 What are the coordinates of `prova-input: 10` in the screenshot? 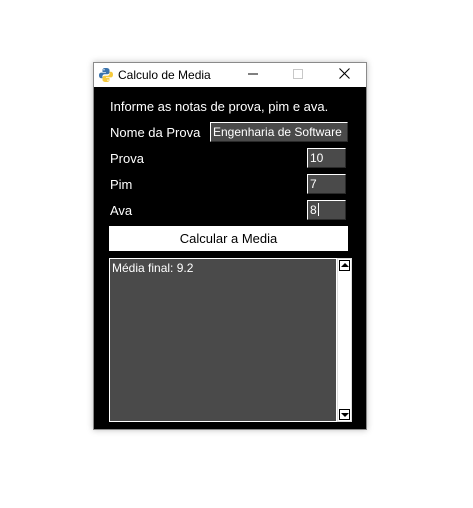 It's located at (326, 158).